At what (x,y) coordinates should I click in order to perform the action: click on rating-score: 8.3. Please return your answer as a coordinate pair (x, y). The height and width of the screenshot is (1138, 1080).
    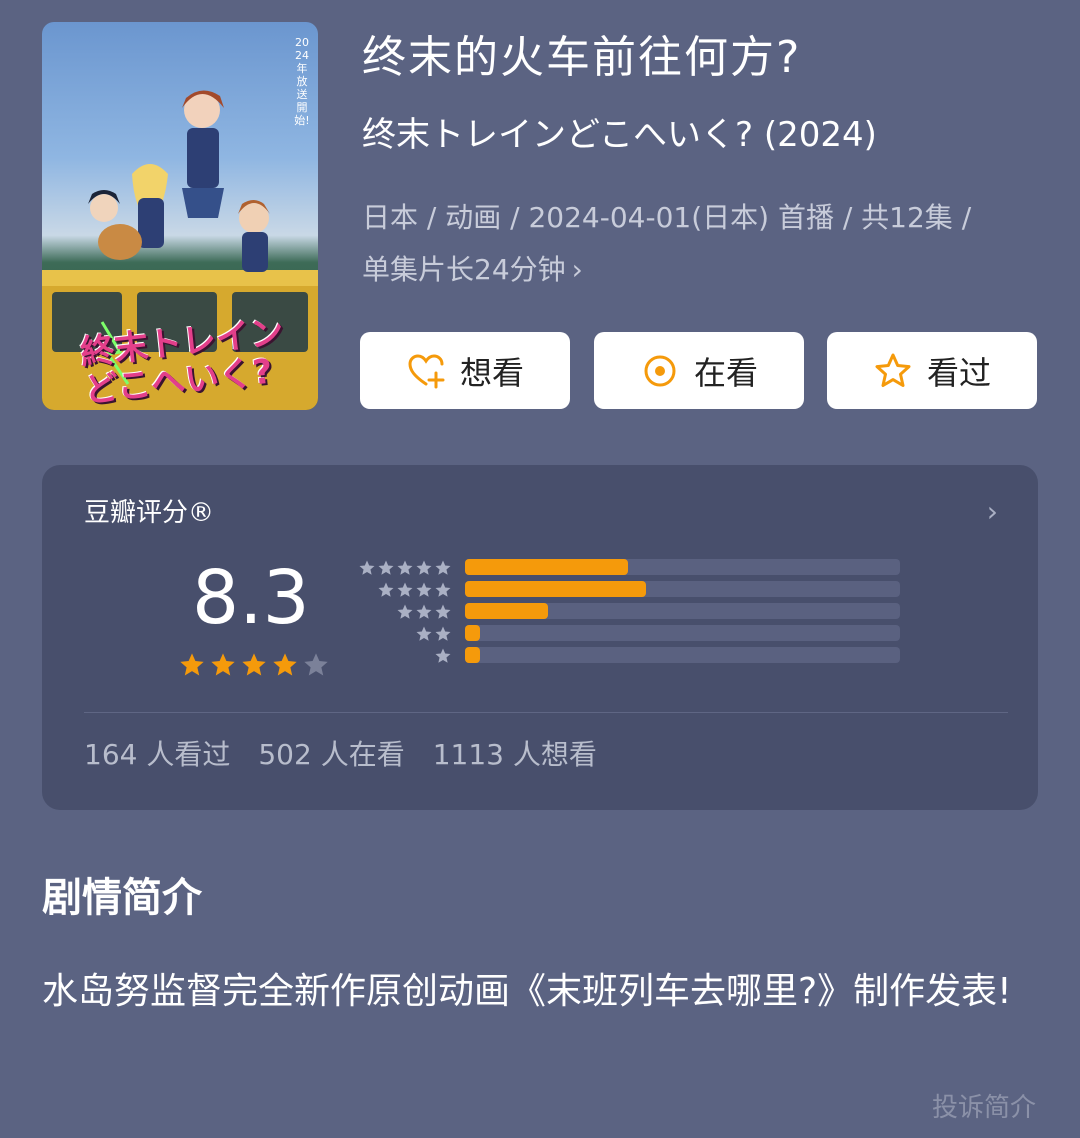
    Looking at the image, I should click on (251, 598).